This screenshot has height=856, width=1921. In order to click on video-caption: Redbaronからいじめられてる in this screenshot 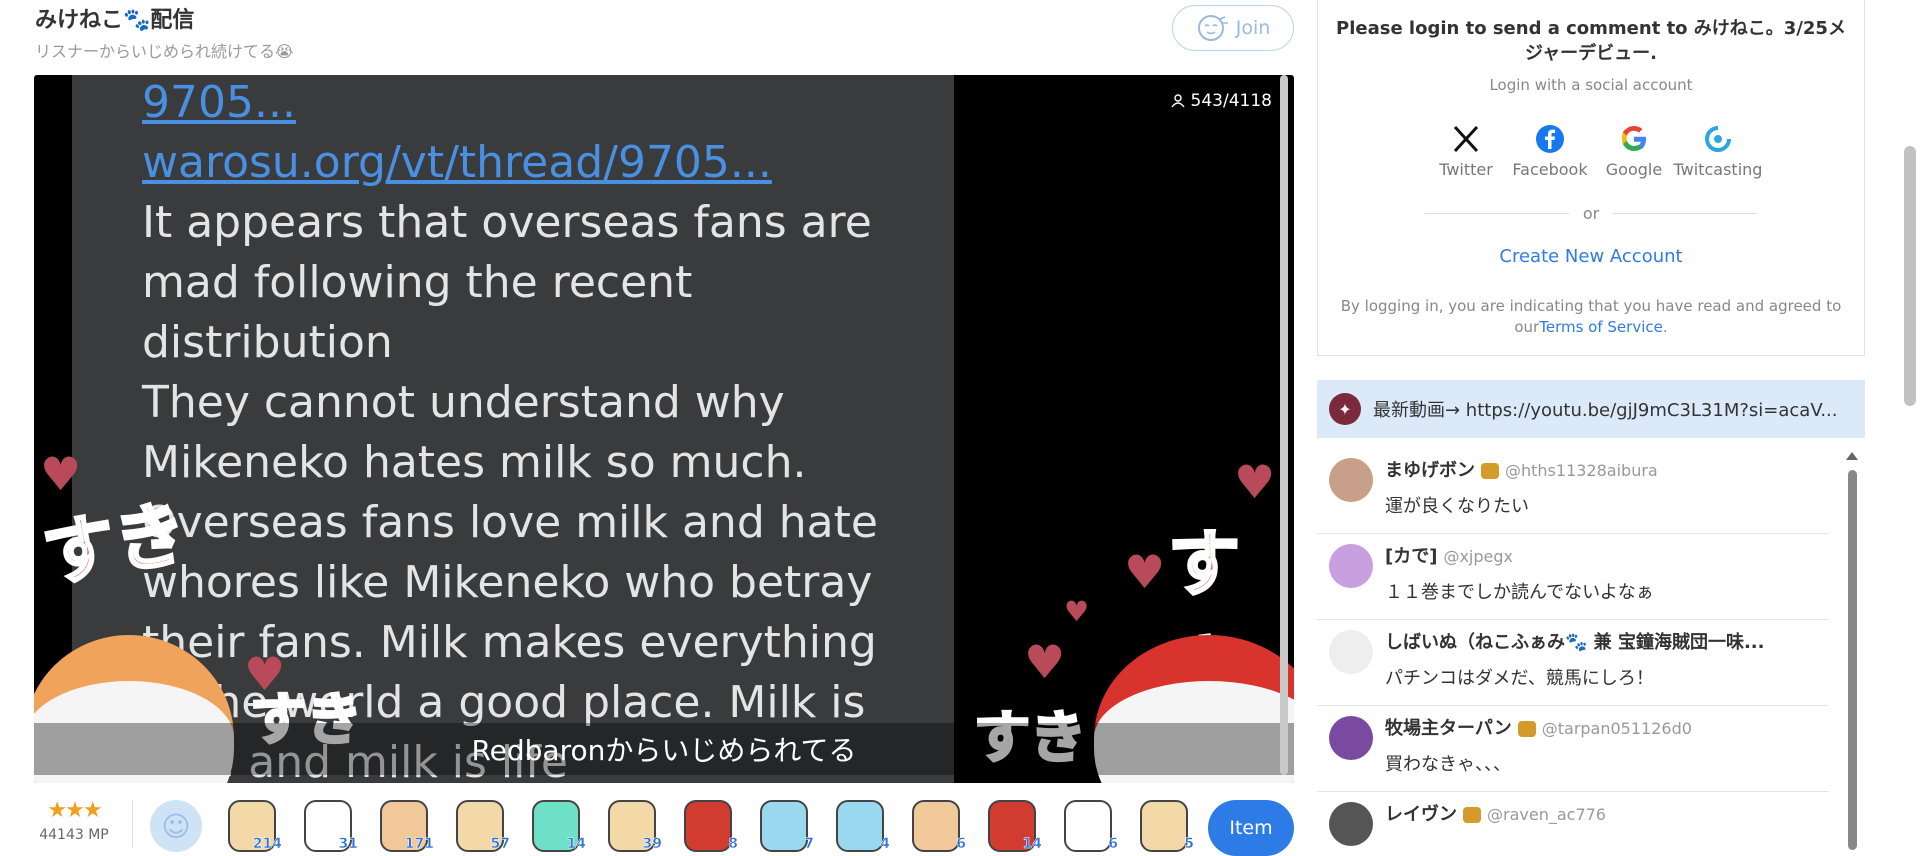, I will do `click(664, 749)`.